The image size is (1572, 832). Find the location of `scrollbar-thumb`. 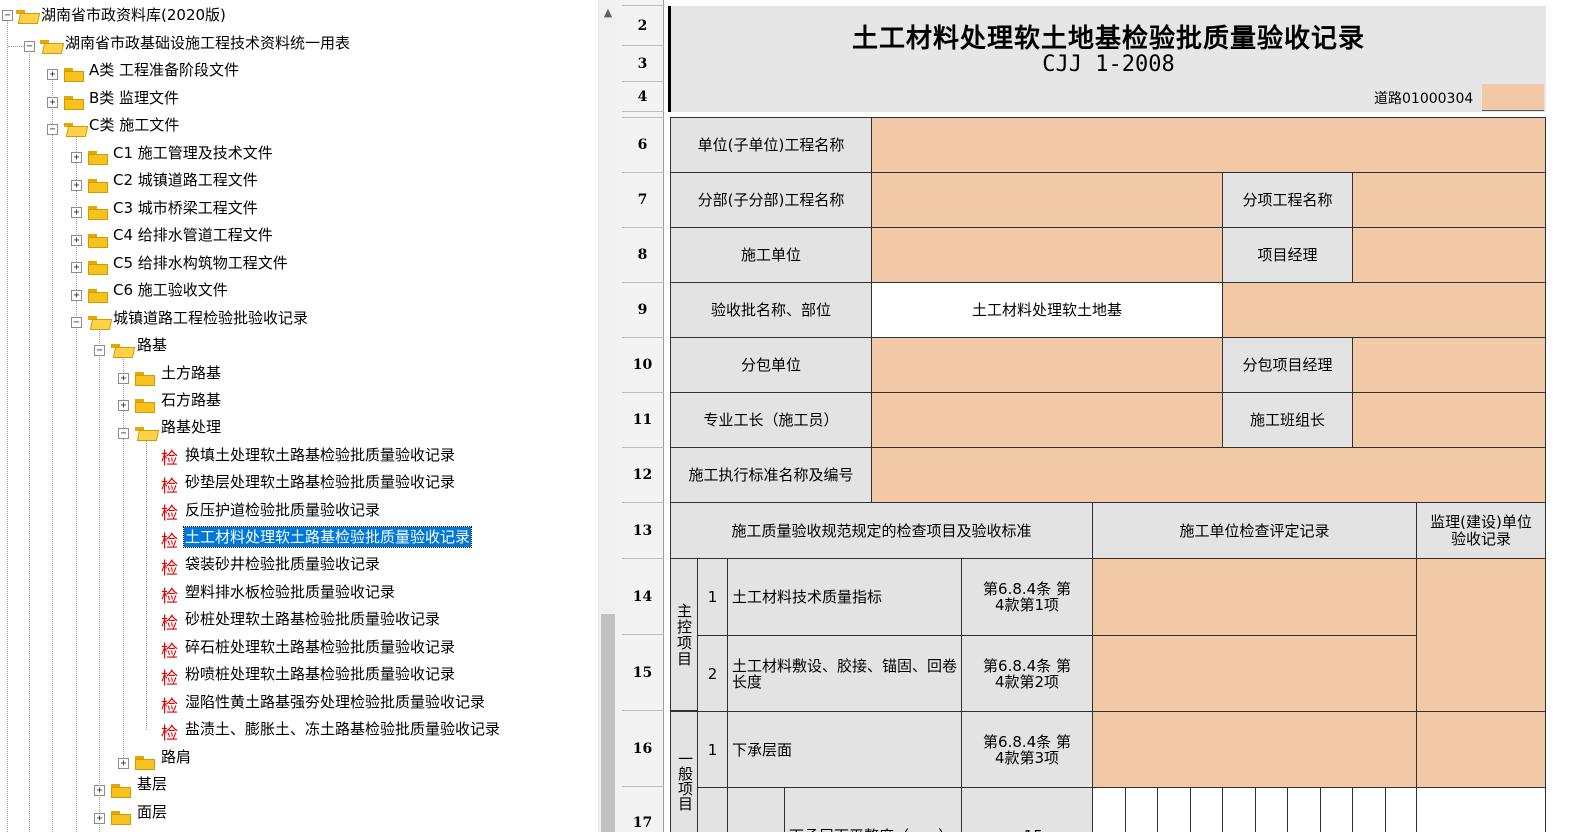

scrollbar-thumb is located at coordinates (608, 723).